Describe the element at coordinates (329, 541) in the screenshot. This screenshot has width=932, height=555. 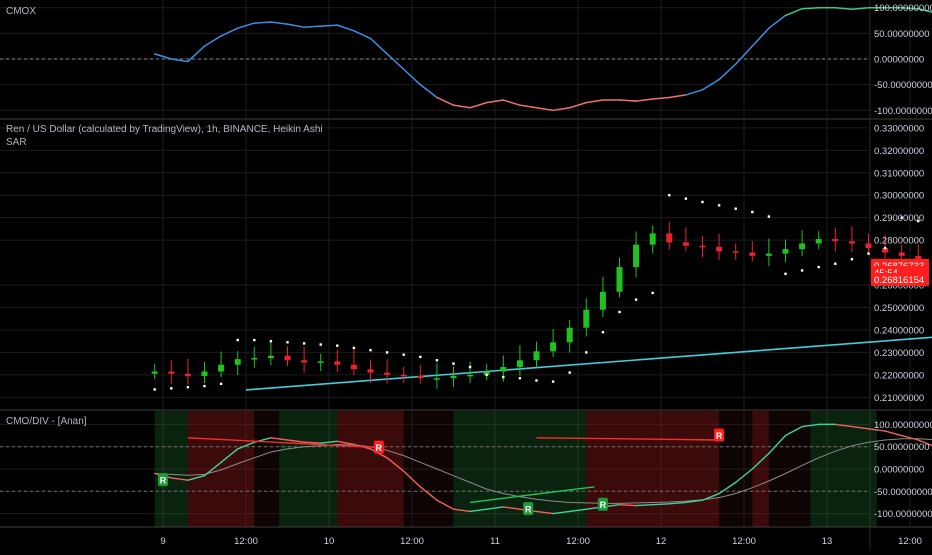
I see `time-axis-label: 10` at that location.